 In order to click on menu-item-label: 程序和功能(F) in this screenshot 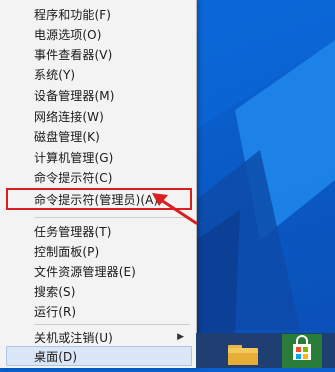, I will do `click(73, 14)`.